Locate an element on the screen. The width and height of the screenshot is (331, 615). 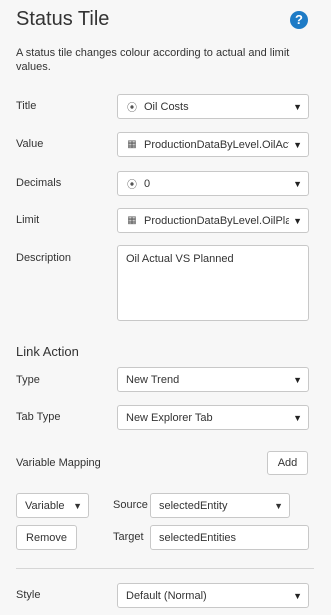
description-textarea: Oil Actual VS Planned is located at coordinates (213, 283).